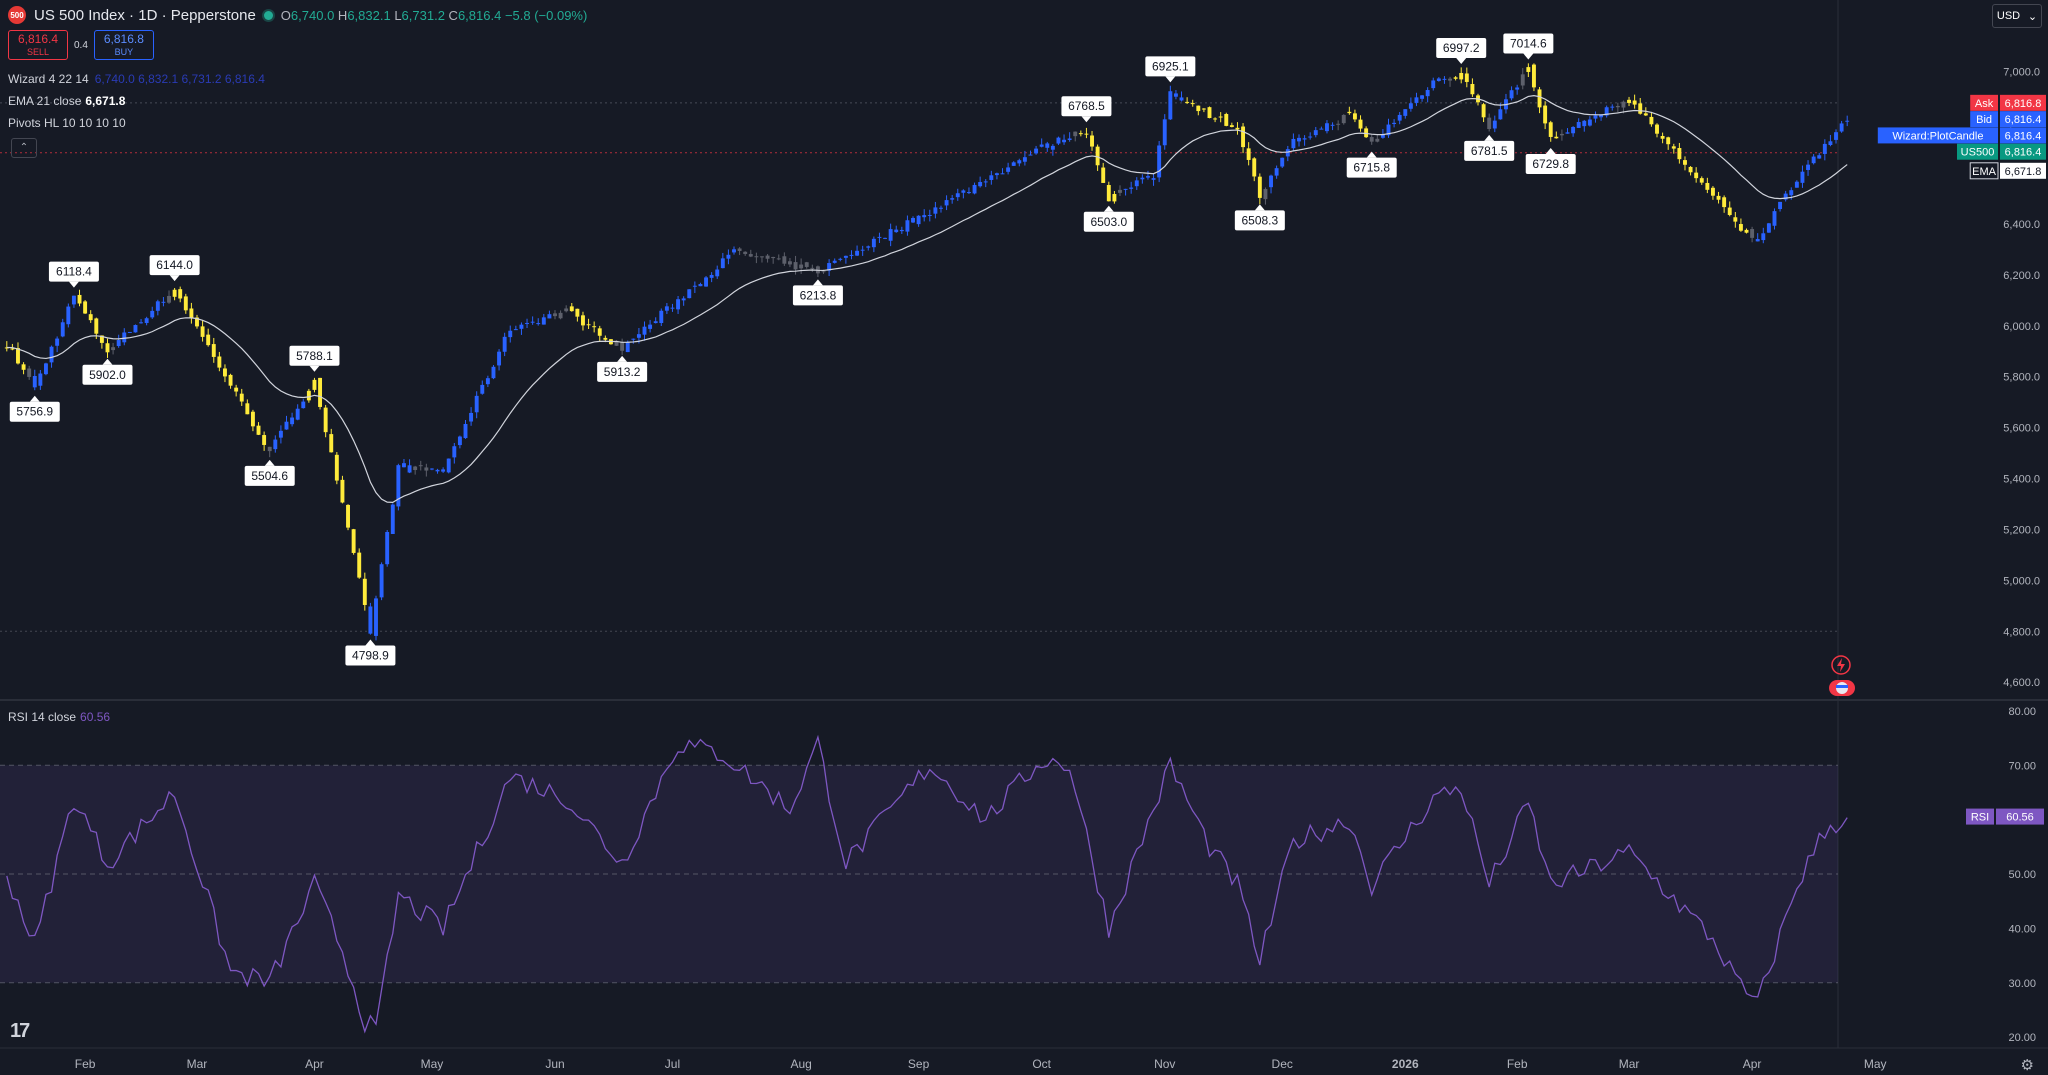 The width and height of the screenshot is (2048, 1075). I want to click on pivot-label-text: 6729.8, so click(1550, 164).